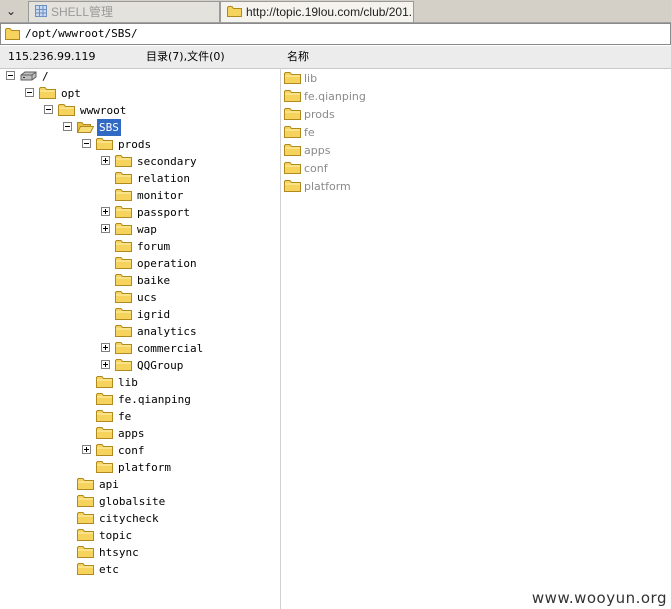 The image size is (671, 609). What do you see at coordinates (154, 399) in the screenshot?
I see `tree-node-label: fe.qianping` at bounding box center [154, 399].